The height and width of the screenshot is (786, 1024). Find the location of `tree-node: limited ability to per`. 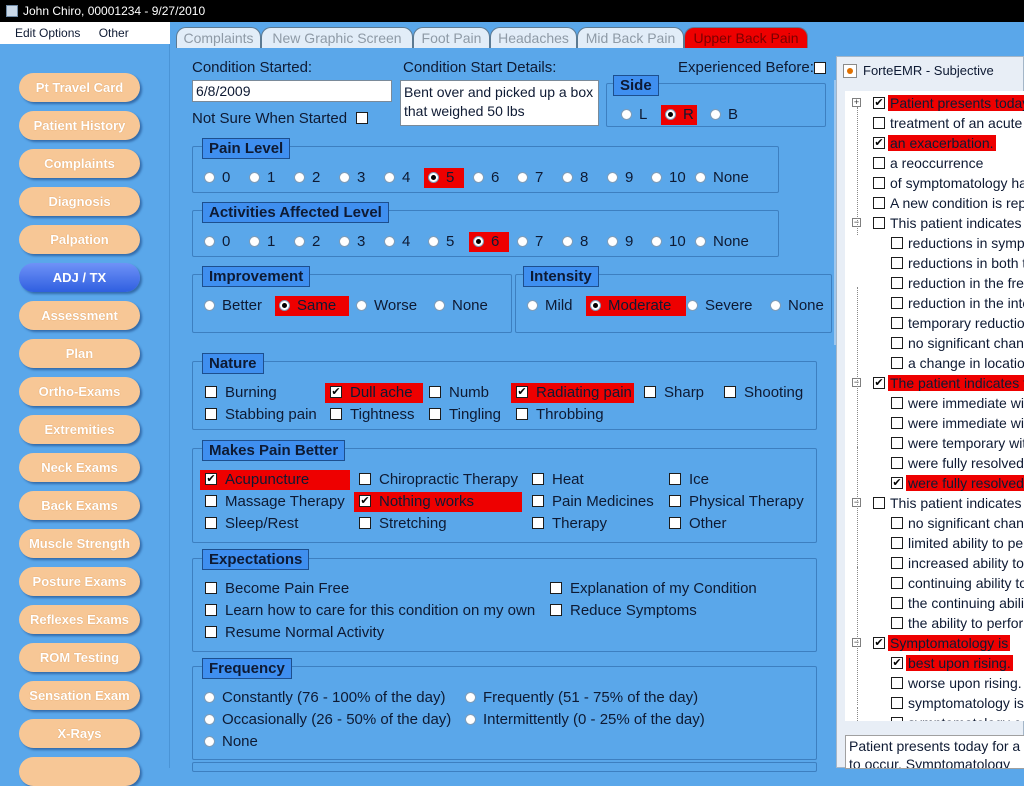

tree-node: limited ability to per is located at coordinates (957, 543).